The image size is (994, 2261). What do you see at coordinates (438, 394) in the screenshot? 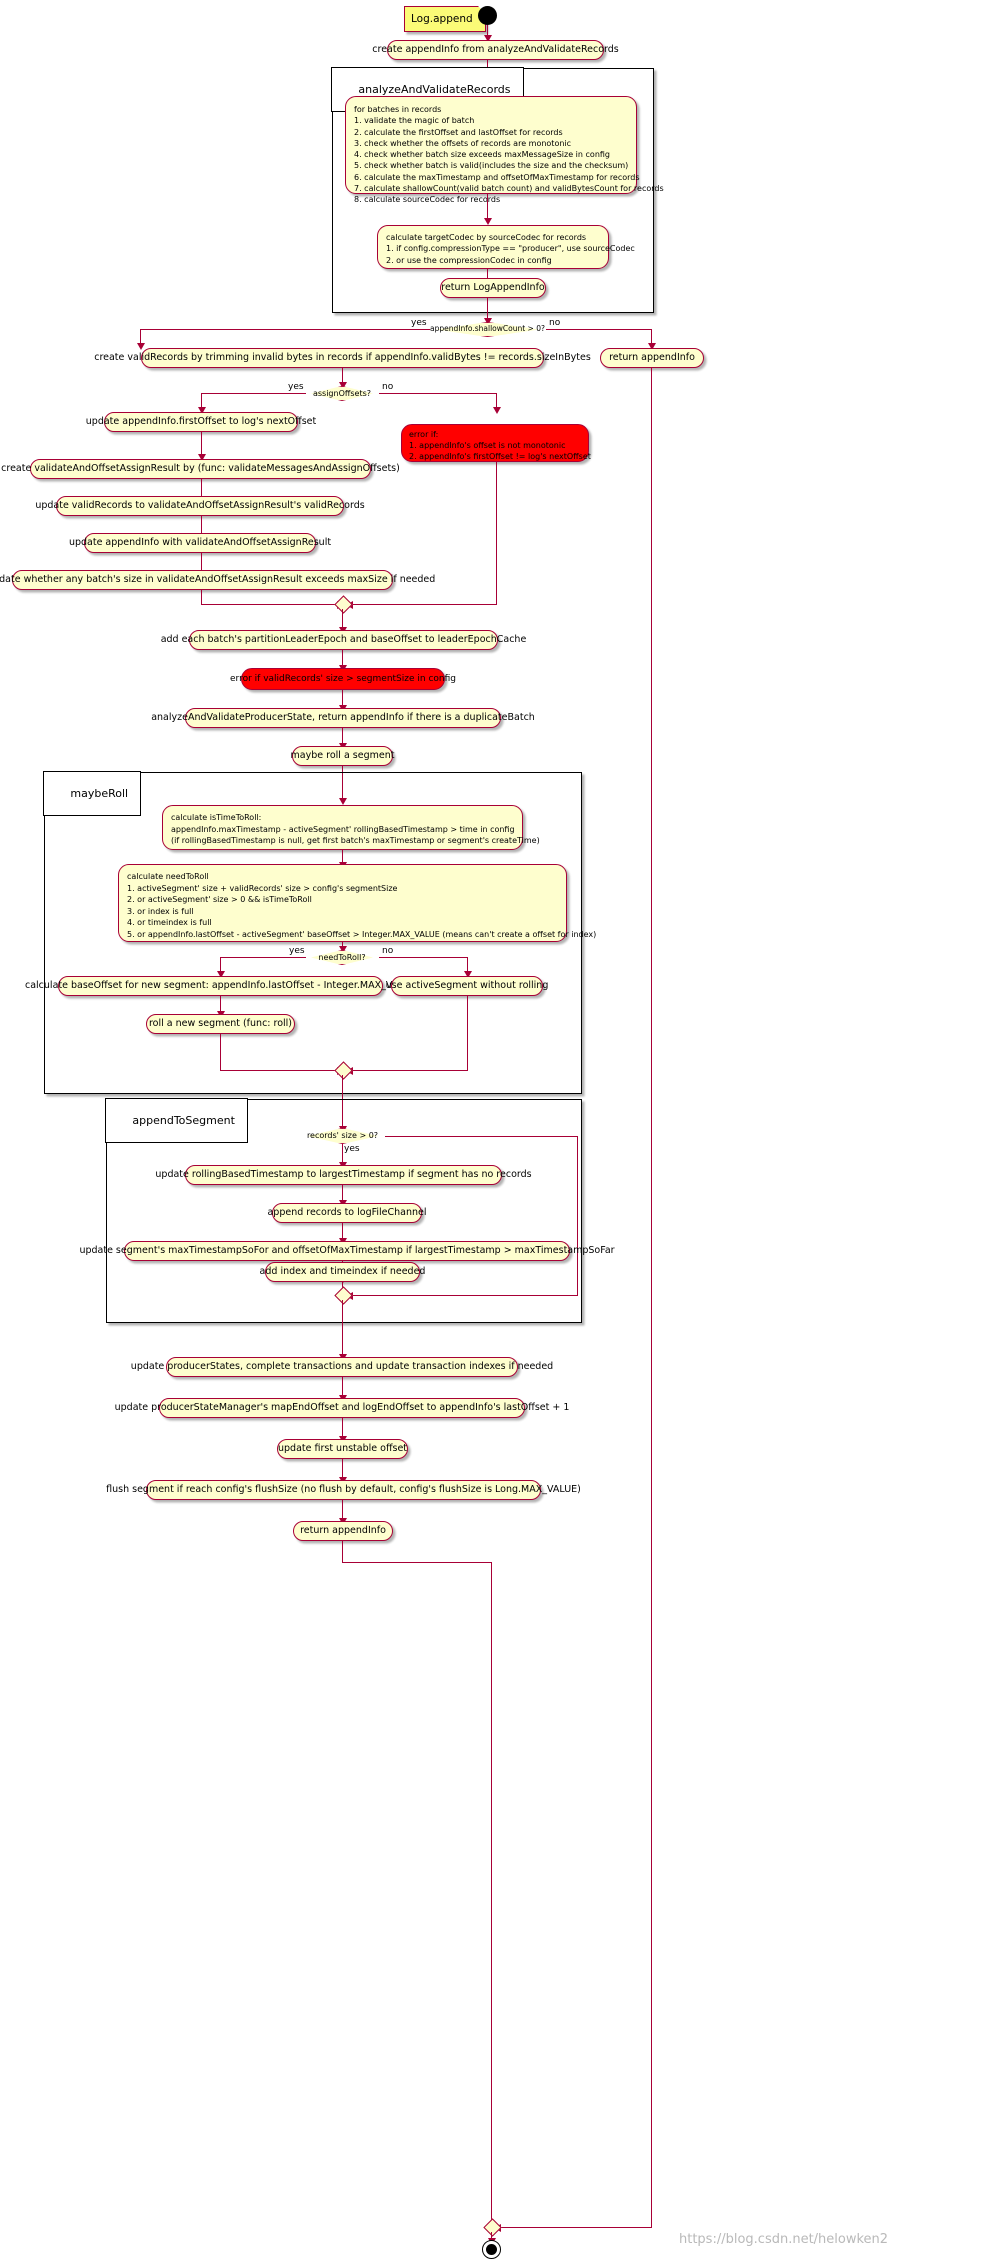
I see `edge-assign-no-h` at bounding box center [438, 394].